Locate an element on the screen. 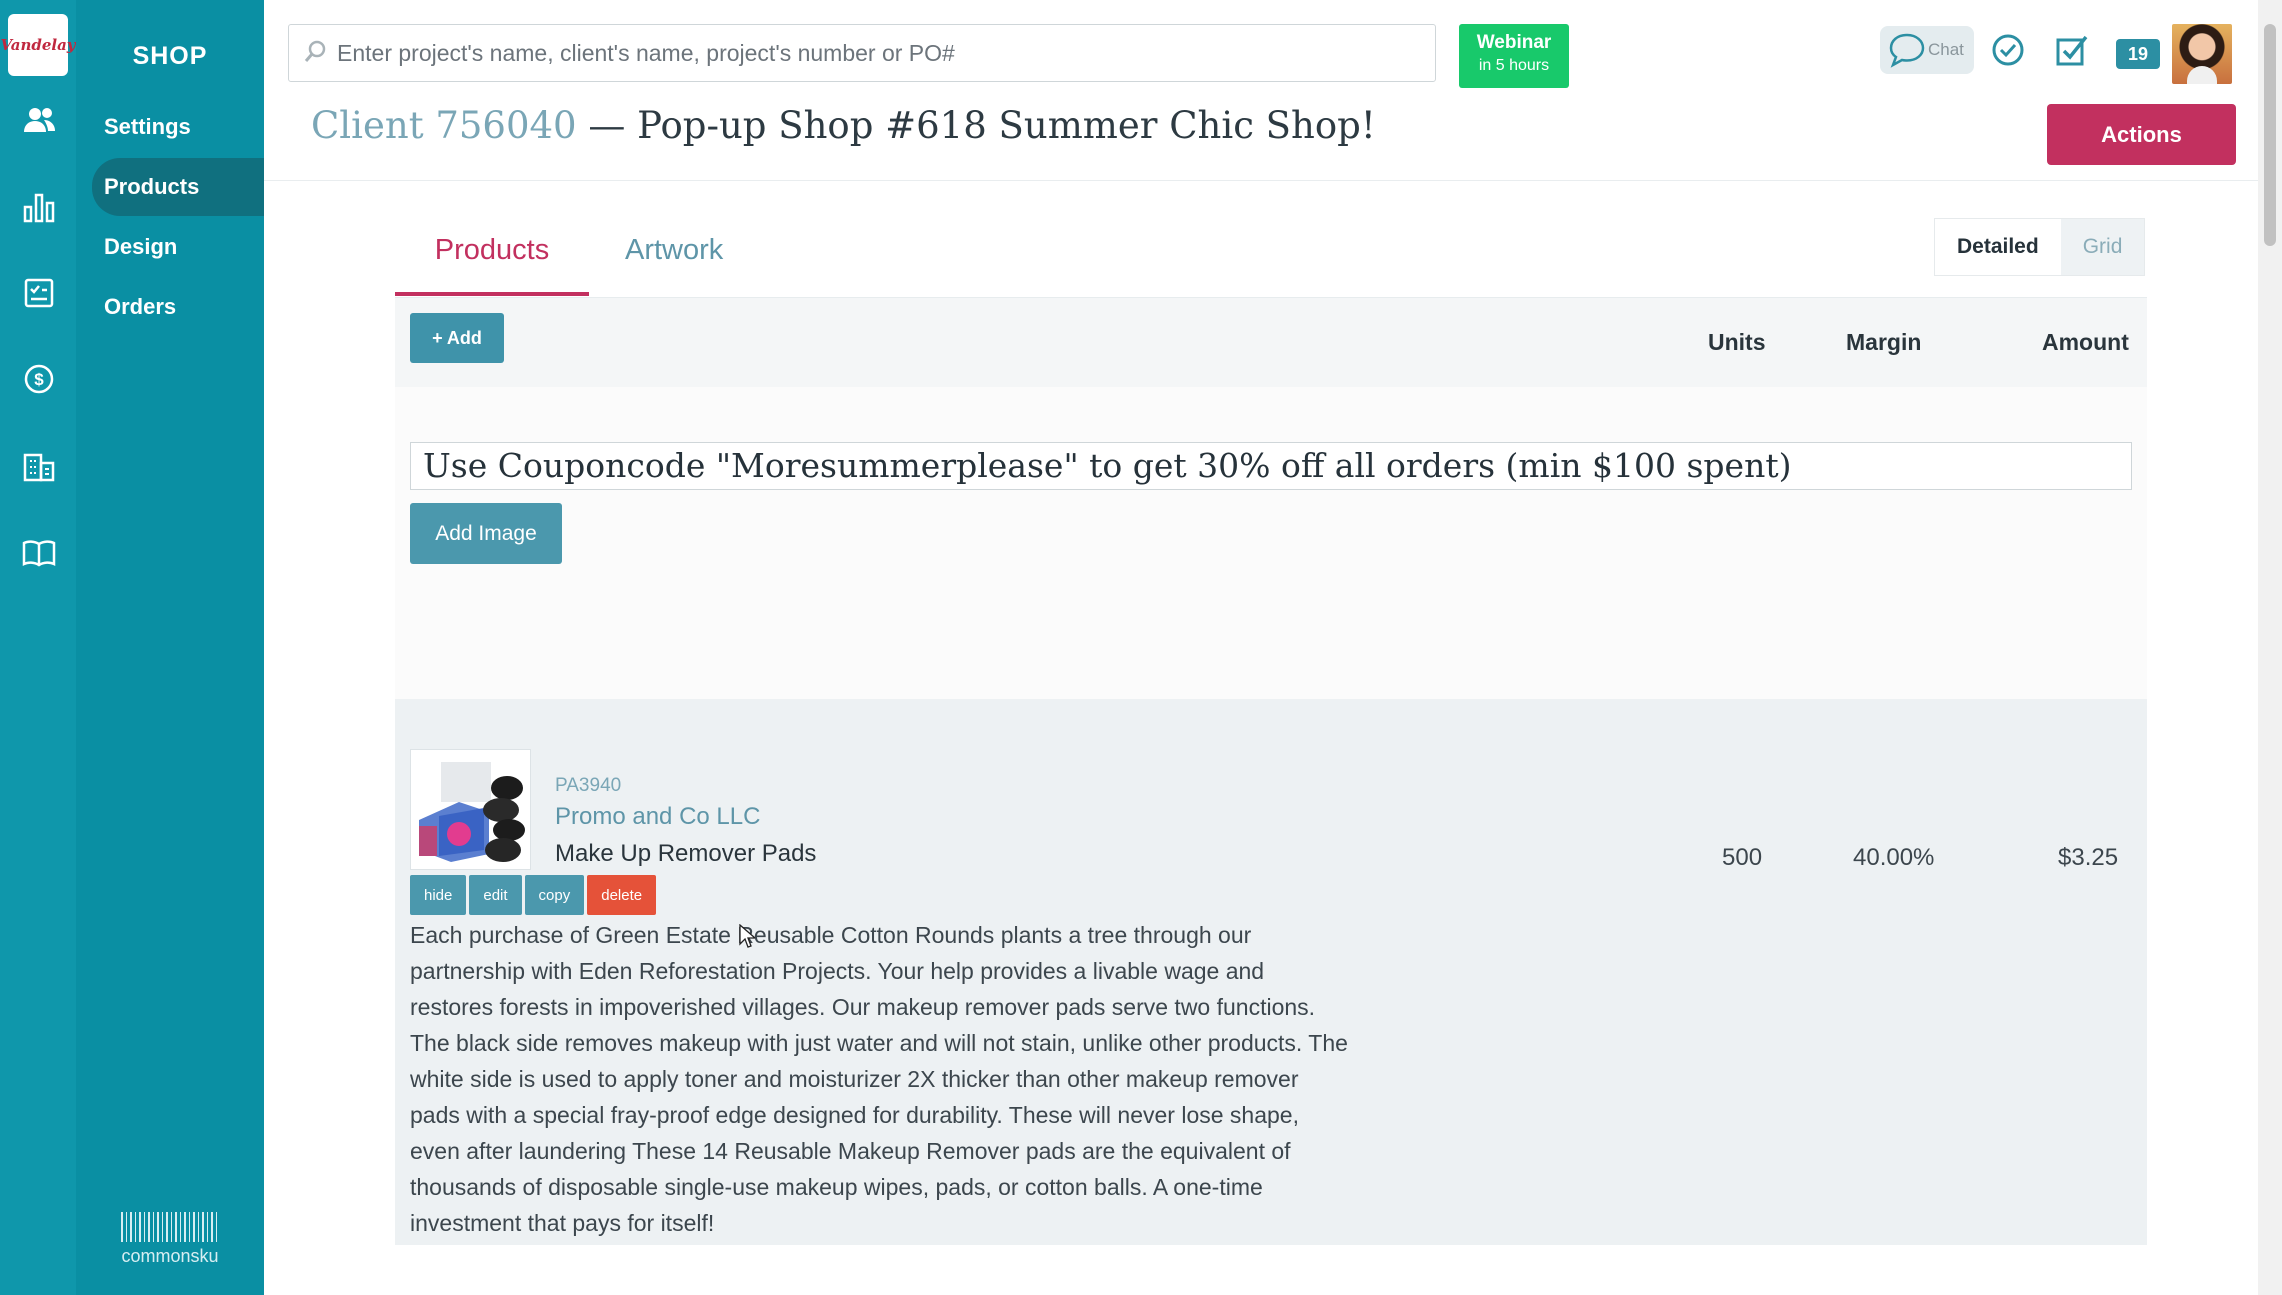 The width and height of the screenshot is (2282, 1295). logo-text: Vandelay is located at coordinates (38, 45).